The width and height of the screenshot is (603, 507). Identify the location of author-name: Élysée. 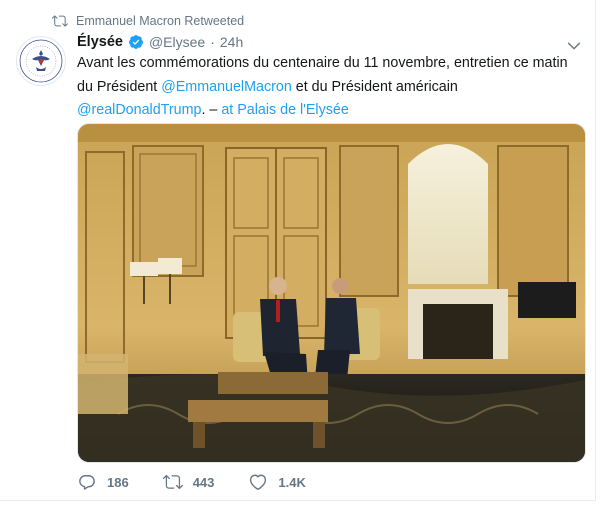
(100, 42).